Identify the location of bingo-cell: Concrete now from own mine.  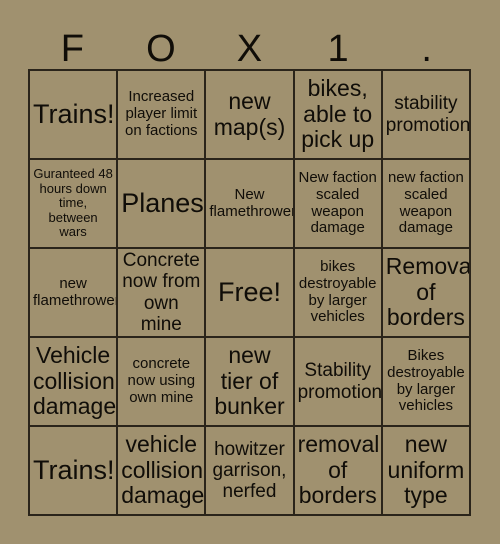
(162, 293).